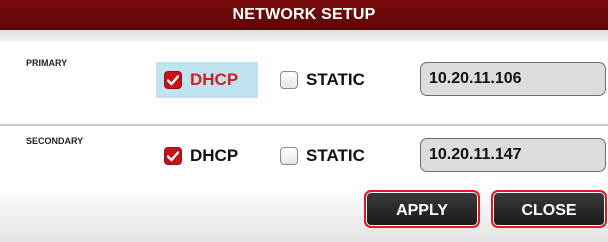 This screenshot has width=608, height=242. What do you see at coordinates (47, 63) in the screenshot?
I see `primary-label: PRIMARY` at bounding box center [47, 63].